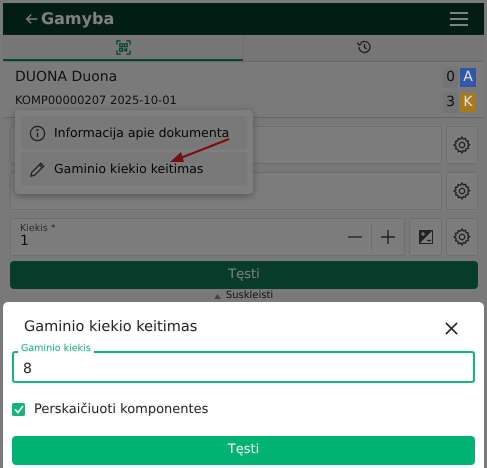 The width and height of the screenshot is (487, 468). I want to click on status-tag: A, so click(468, 77).